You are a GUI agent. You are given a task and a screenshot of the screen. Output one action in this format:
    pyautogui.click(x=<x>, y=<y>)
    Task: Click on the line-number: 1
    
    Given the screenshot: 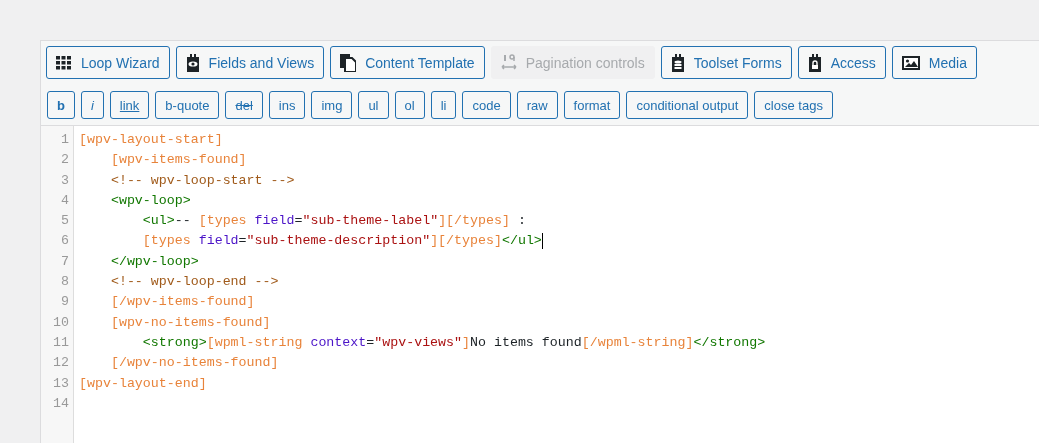 What is the action you would take?
    pyautogui.click(x=65, y=140)
    